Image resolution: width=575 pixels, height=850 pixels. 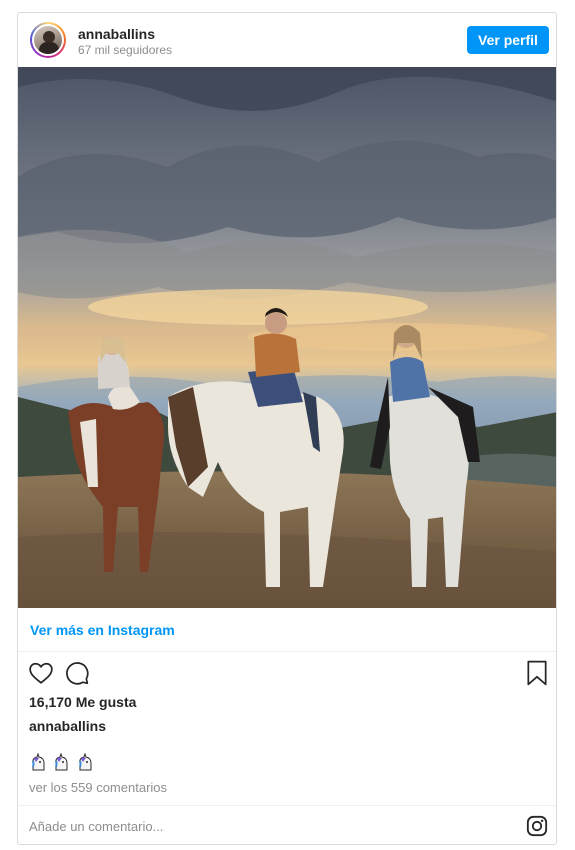 I want to click on view-on-instagram-link: Ver más en Instagram, so click(x=102, y=630).